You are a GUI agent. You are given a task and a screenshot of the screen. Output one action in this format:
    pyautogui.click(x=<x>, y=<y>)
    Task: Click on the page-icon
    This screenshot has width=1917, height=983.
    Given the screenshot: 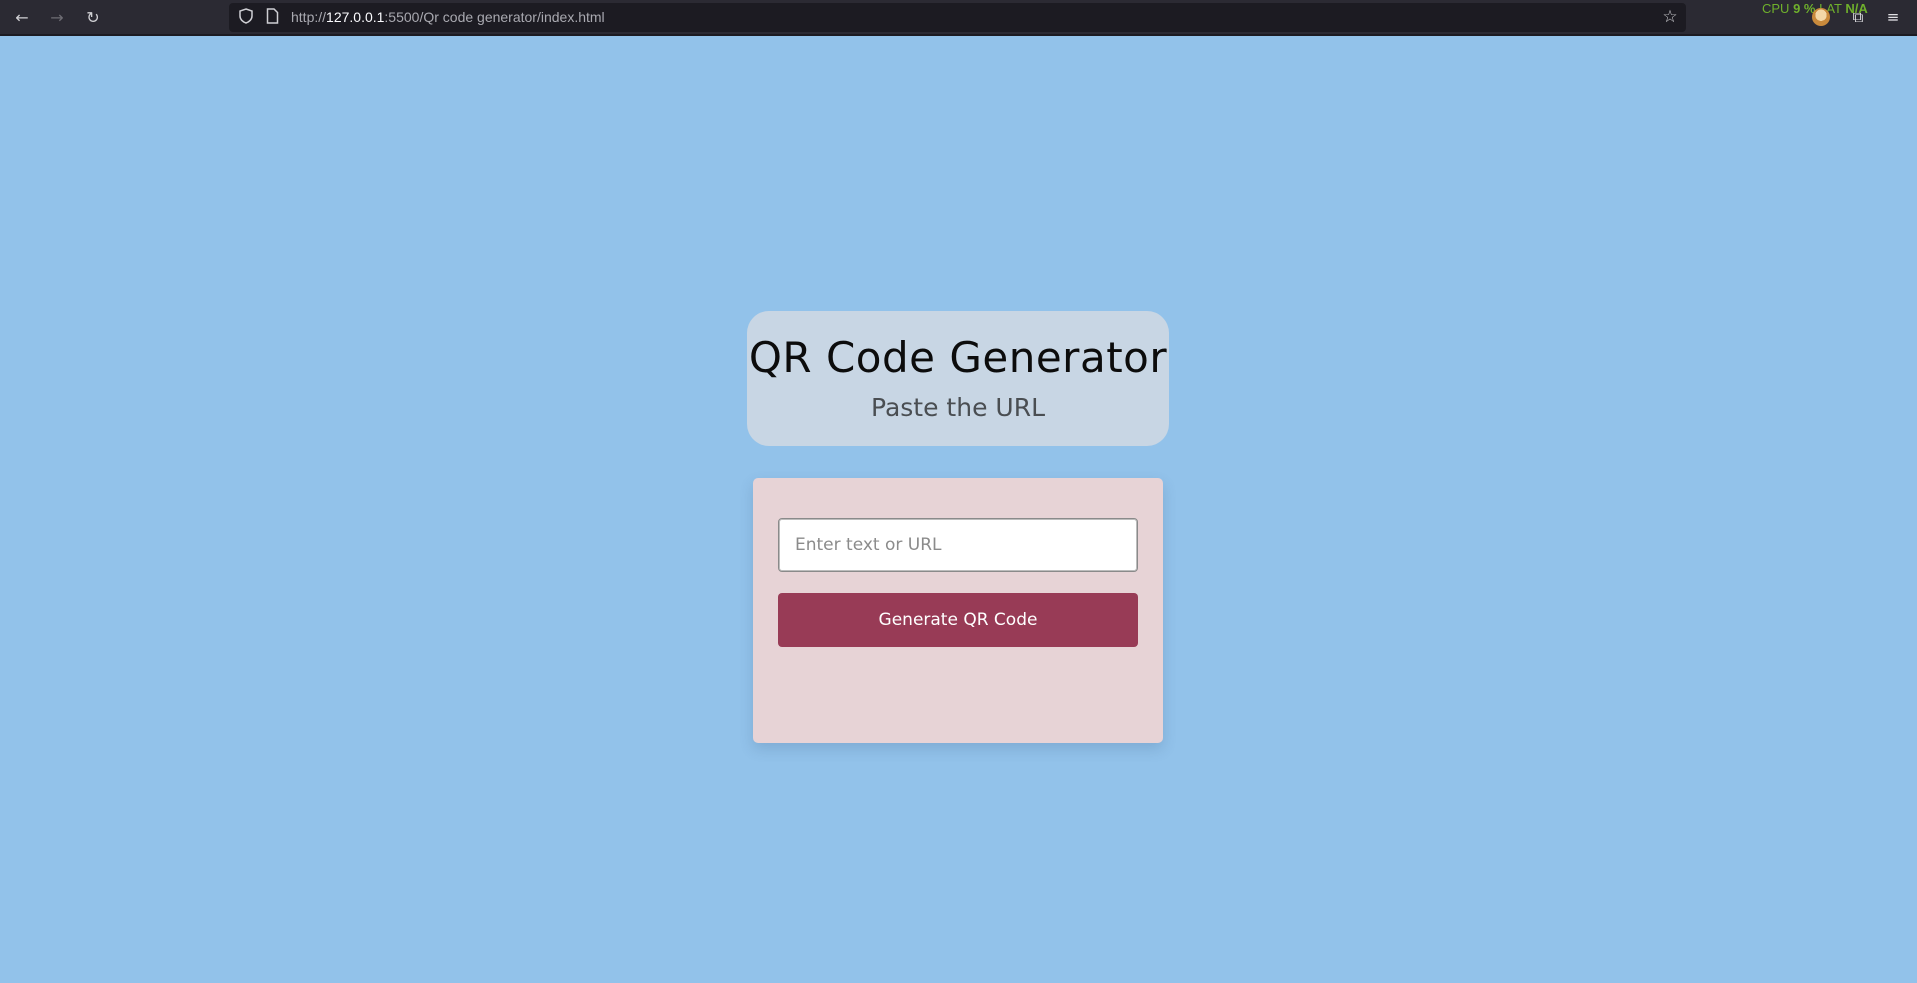 What is the action you would take?
    pyautogui.click(x=272, y=17)
    